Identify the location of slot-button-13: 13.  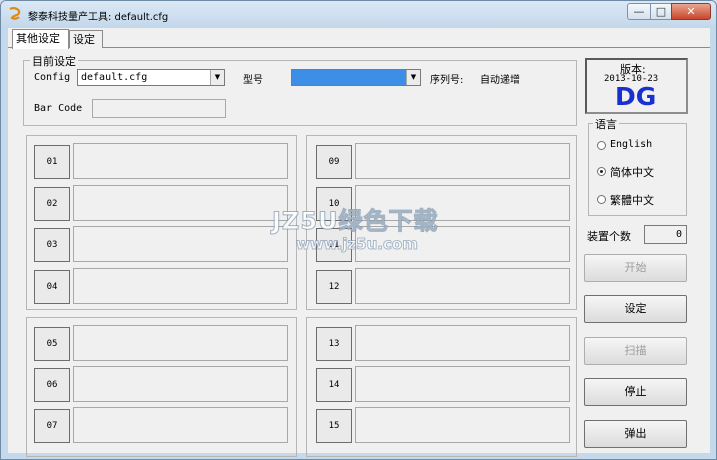
(334, 344).